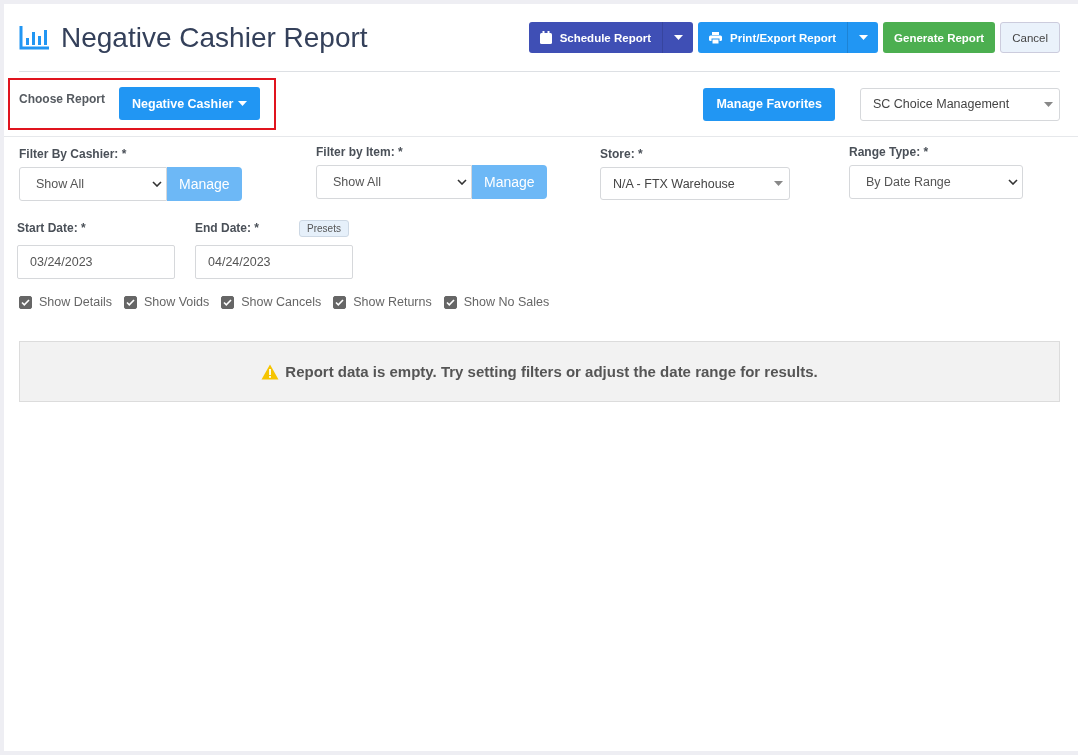 This screenshot has width=1078, height=755. Describe the element at coordinates (34, 37) in the screenshot. I see `bar-chart-icon` at that location.